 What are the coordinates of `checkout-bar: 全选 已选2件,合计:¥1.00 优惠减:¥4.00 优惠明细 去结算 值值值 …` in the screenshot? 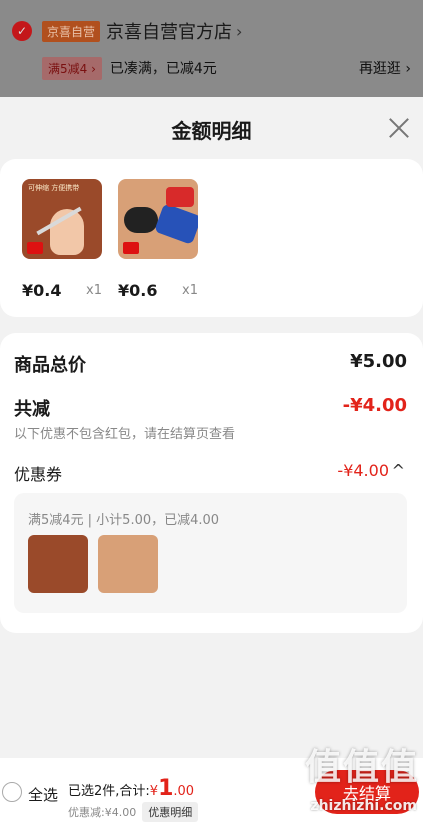 It's located at (211, 784).